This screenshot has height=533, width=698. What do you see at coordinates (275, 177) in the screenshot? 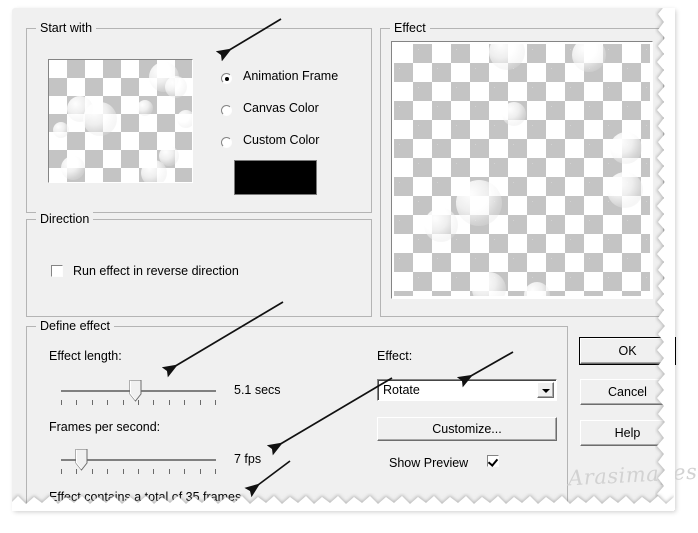
I see `custom-color-swatch` at bounding box center [275, 177].